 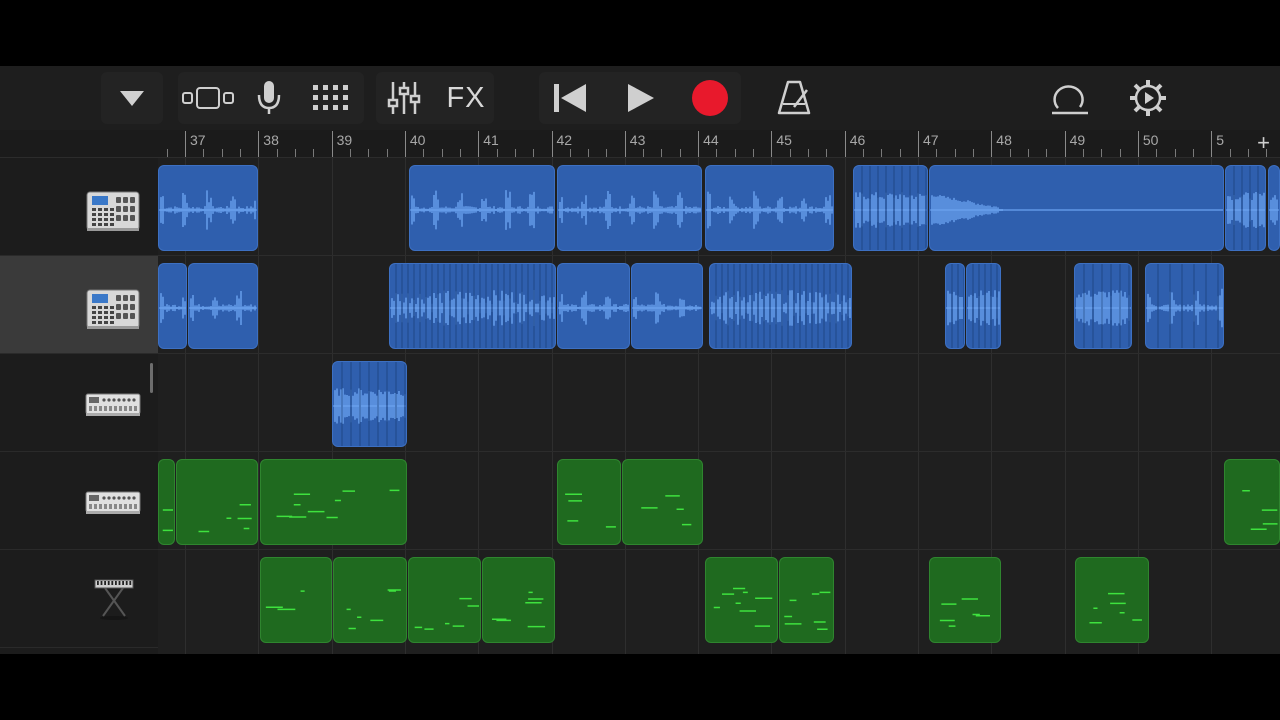 I want to click on skip-back-icon, so click(x=570, y=98).